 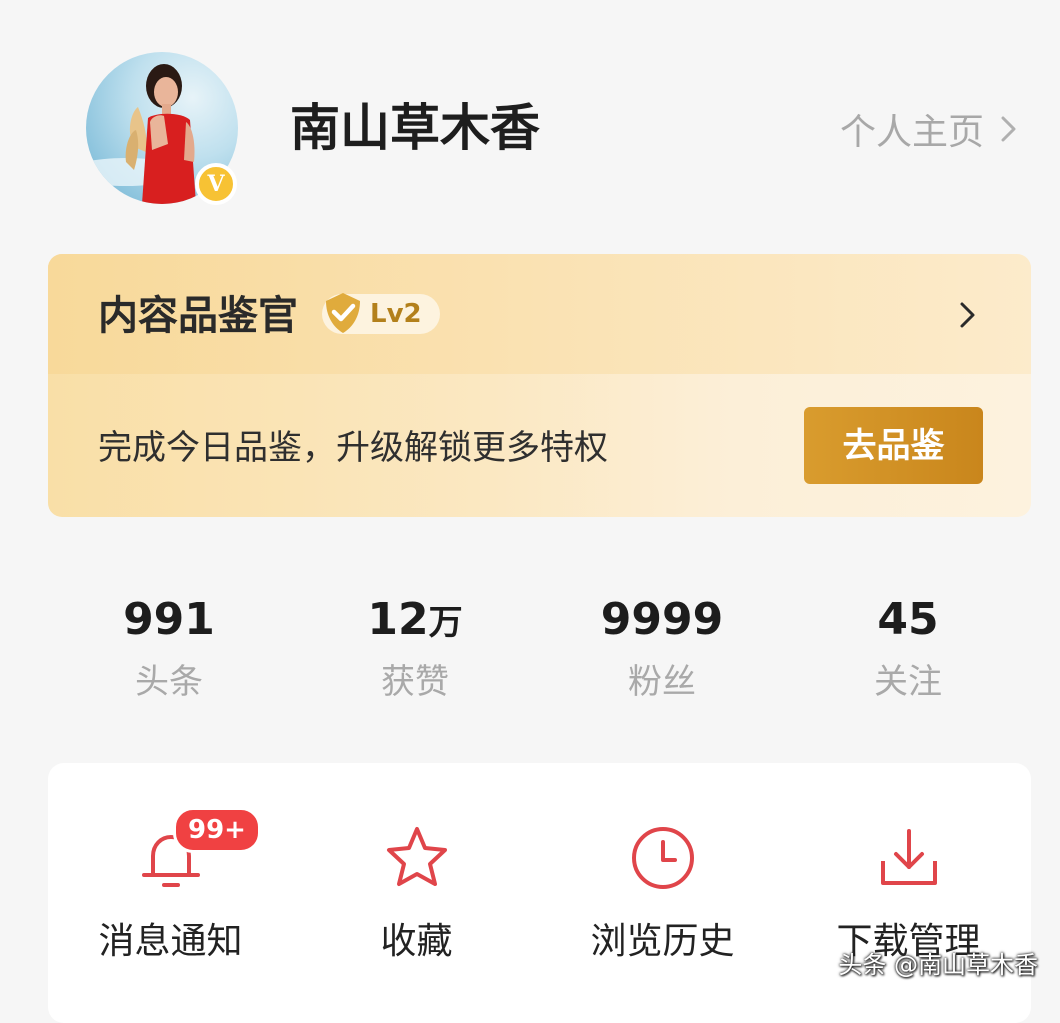 I want to click on stat-value: 12万, so click(x=415, y=621).